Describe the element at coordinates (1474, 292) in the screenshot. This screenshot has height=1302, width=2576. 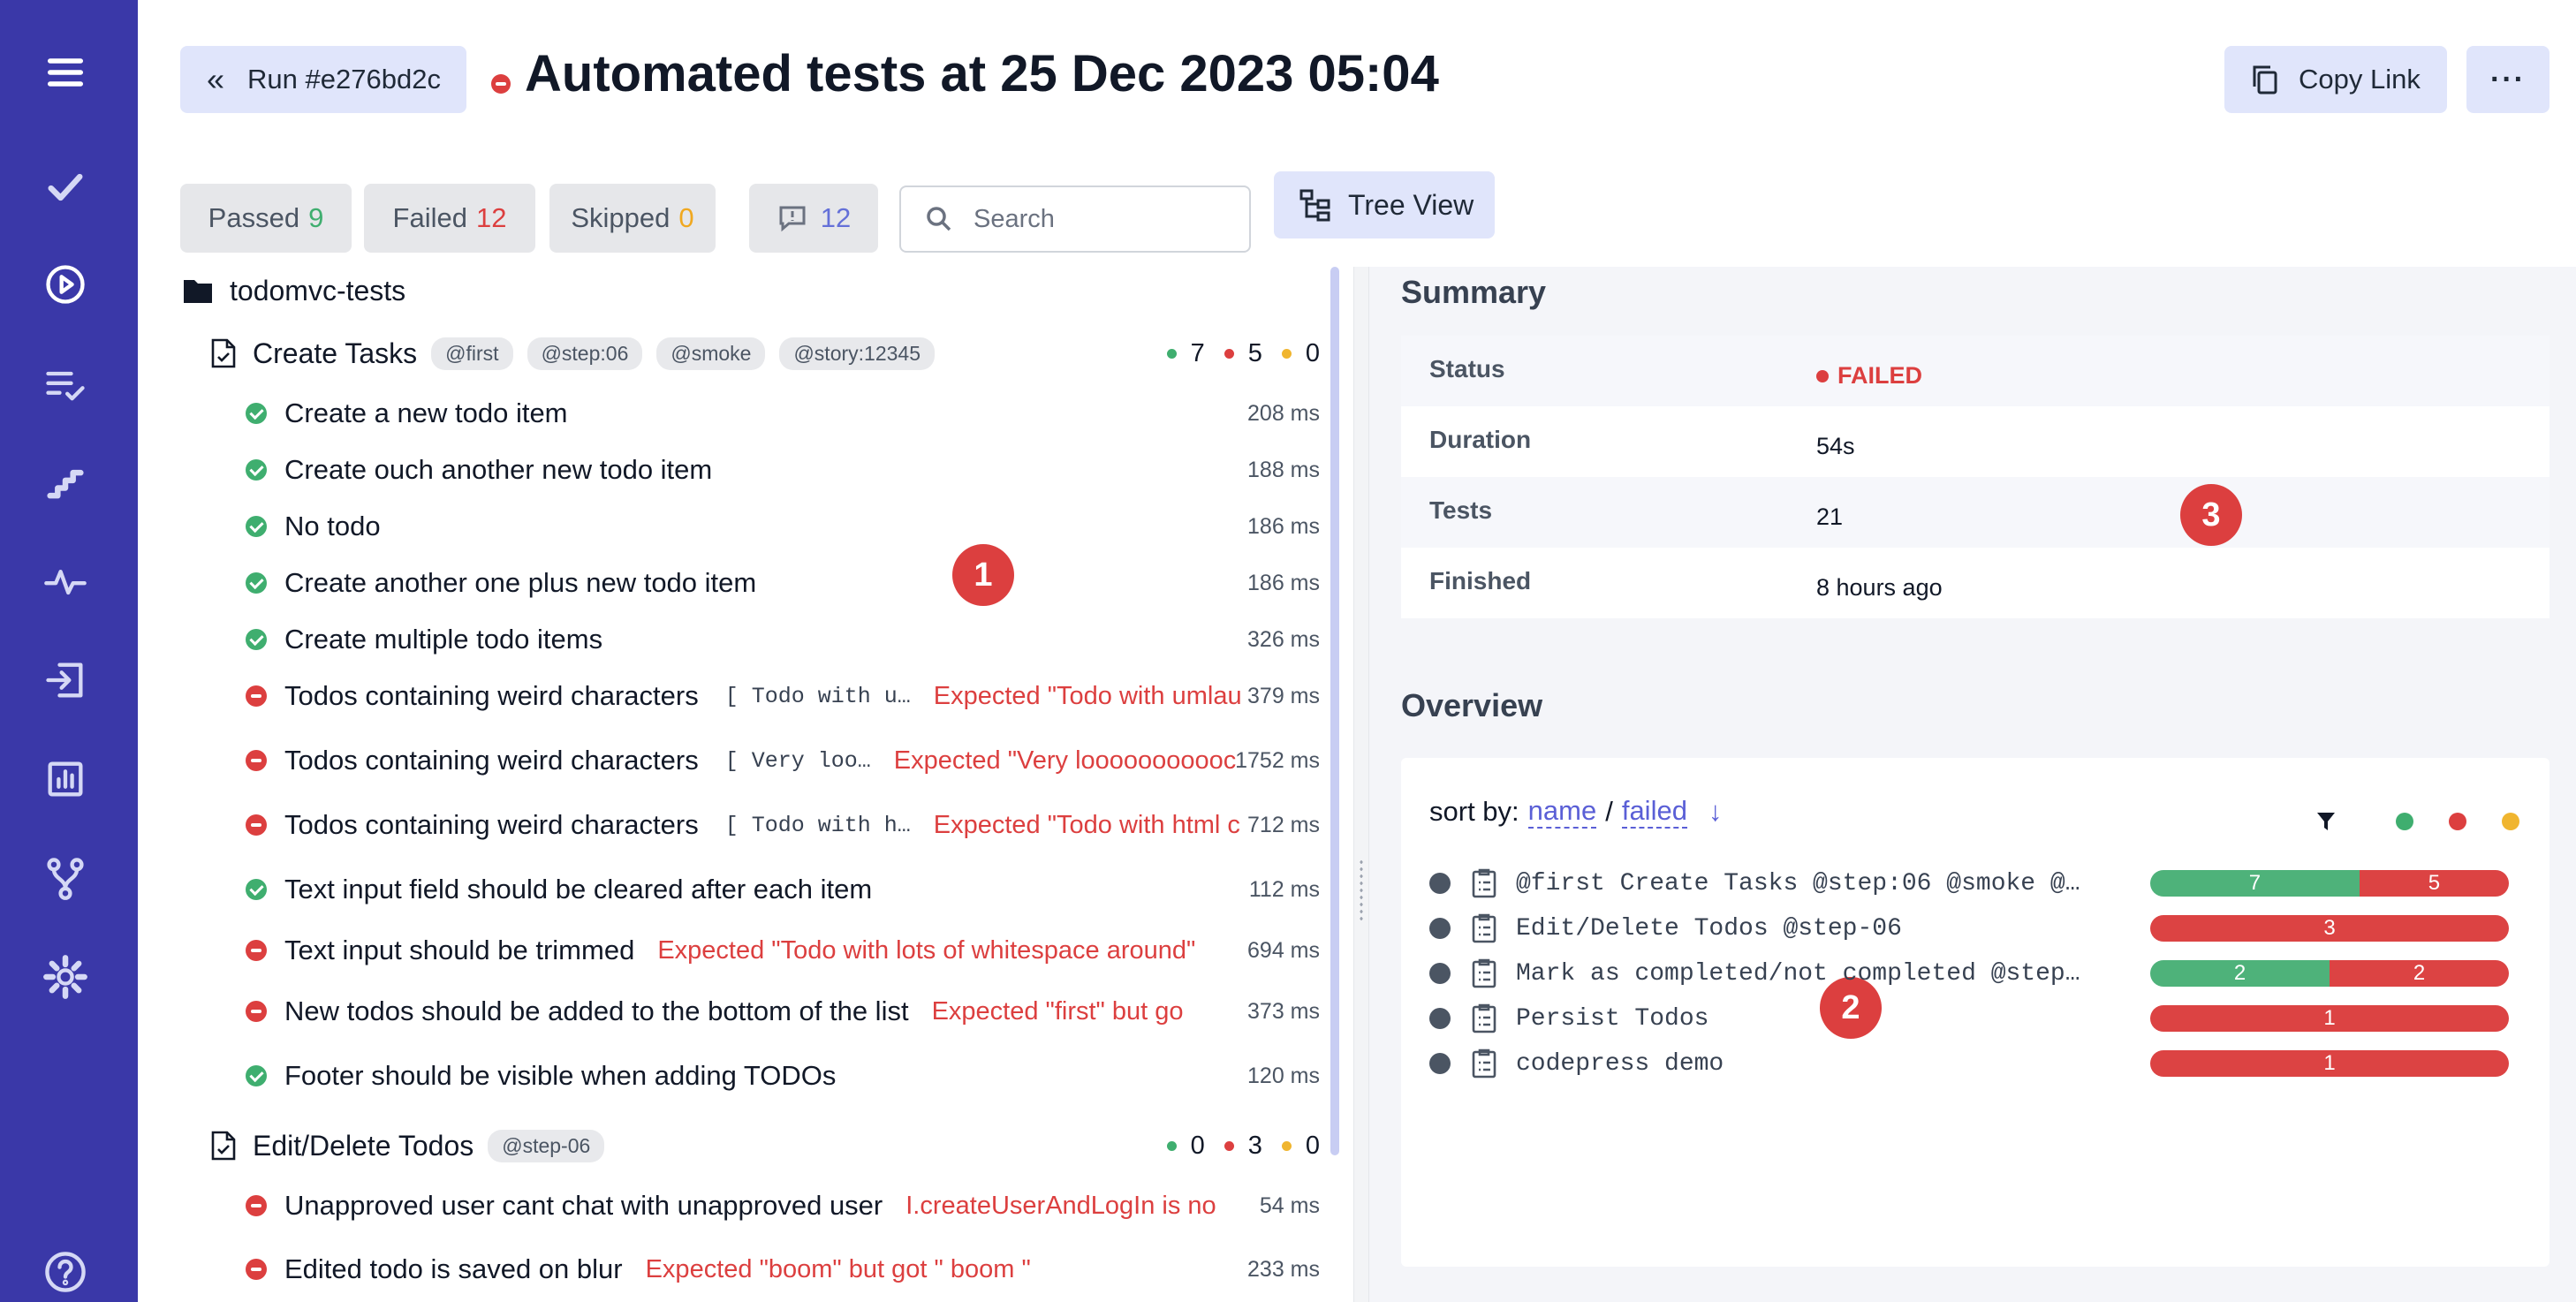
I see `summary-heading: Summary` at that location.